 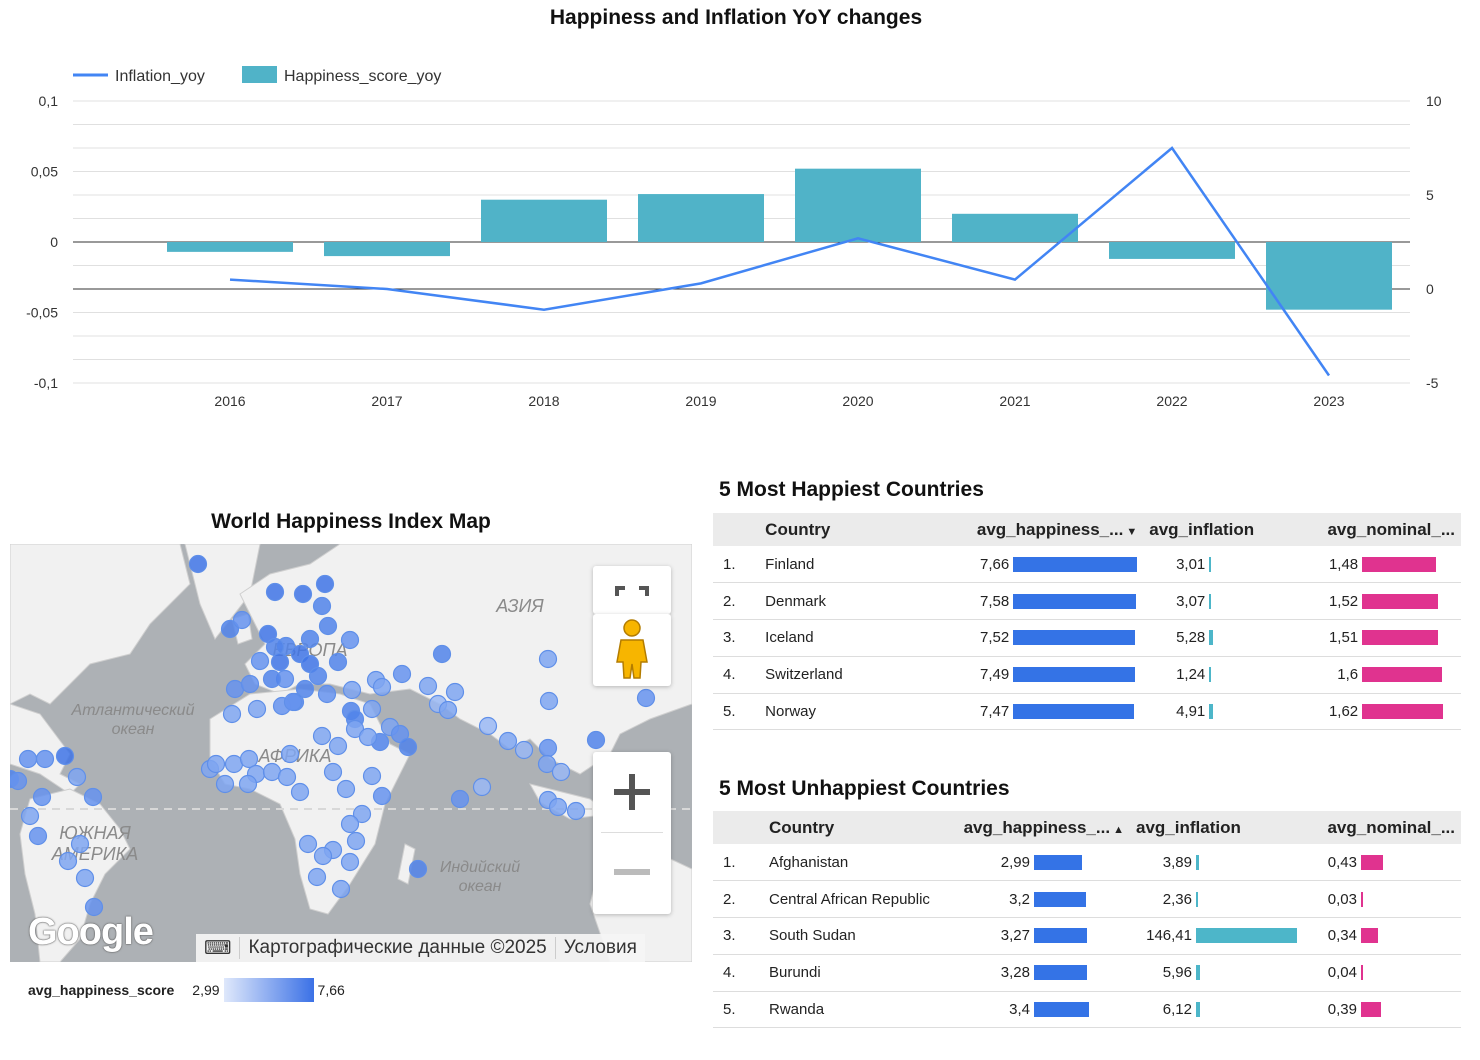 What do you see at coordinates (855, 973) in the screenshot?
I see `country-cell: Burundi` at bounding box center [855, 973].